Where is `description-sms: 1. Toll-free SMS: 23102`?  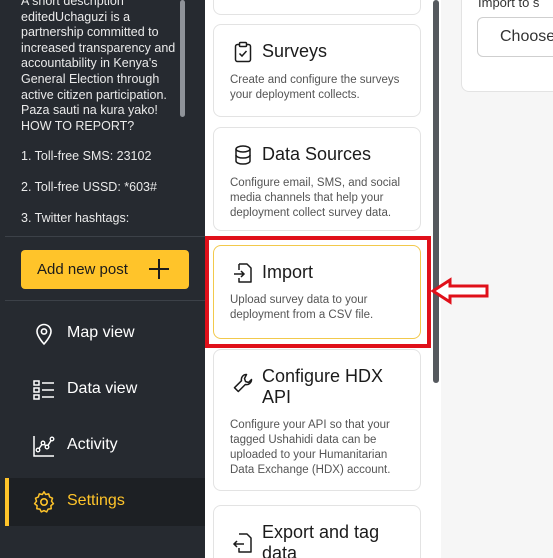
description-sms: 1. Toll-free SMS: 23102 is located at coordinates (86, 156).